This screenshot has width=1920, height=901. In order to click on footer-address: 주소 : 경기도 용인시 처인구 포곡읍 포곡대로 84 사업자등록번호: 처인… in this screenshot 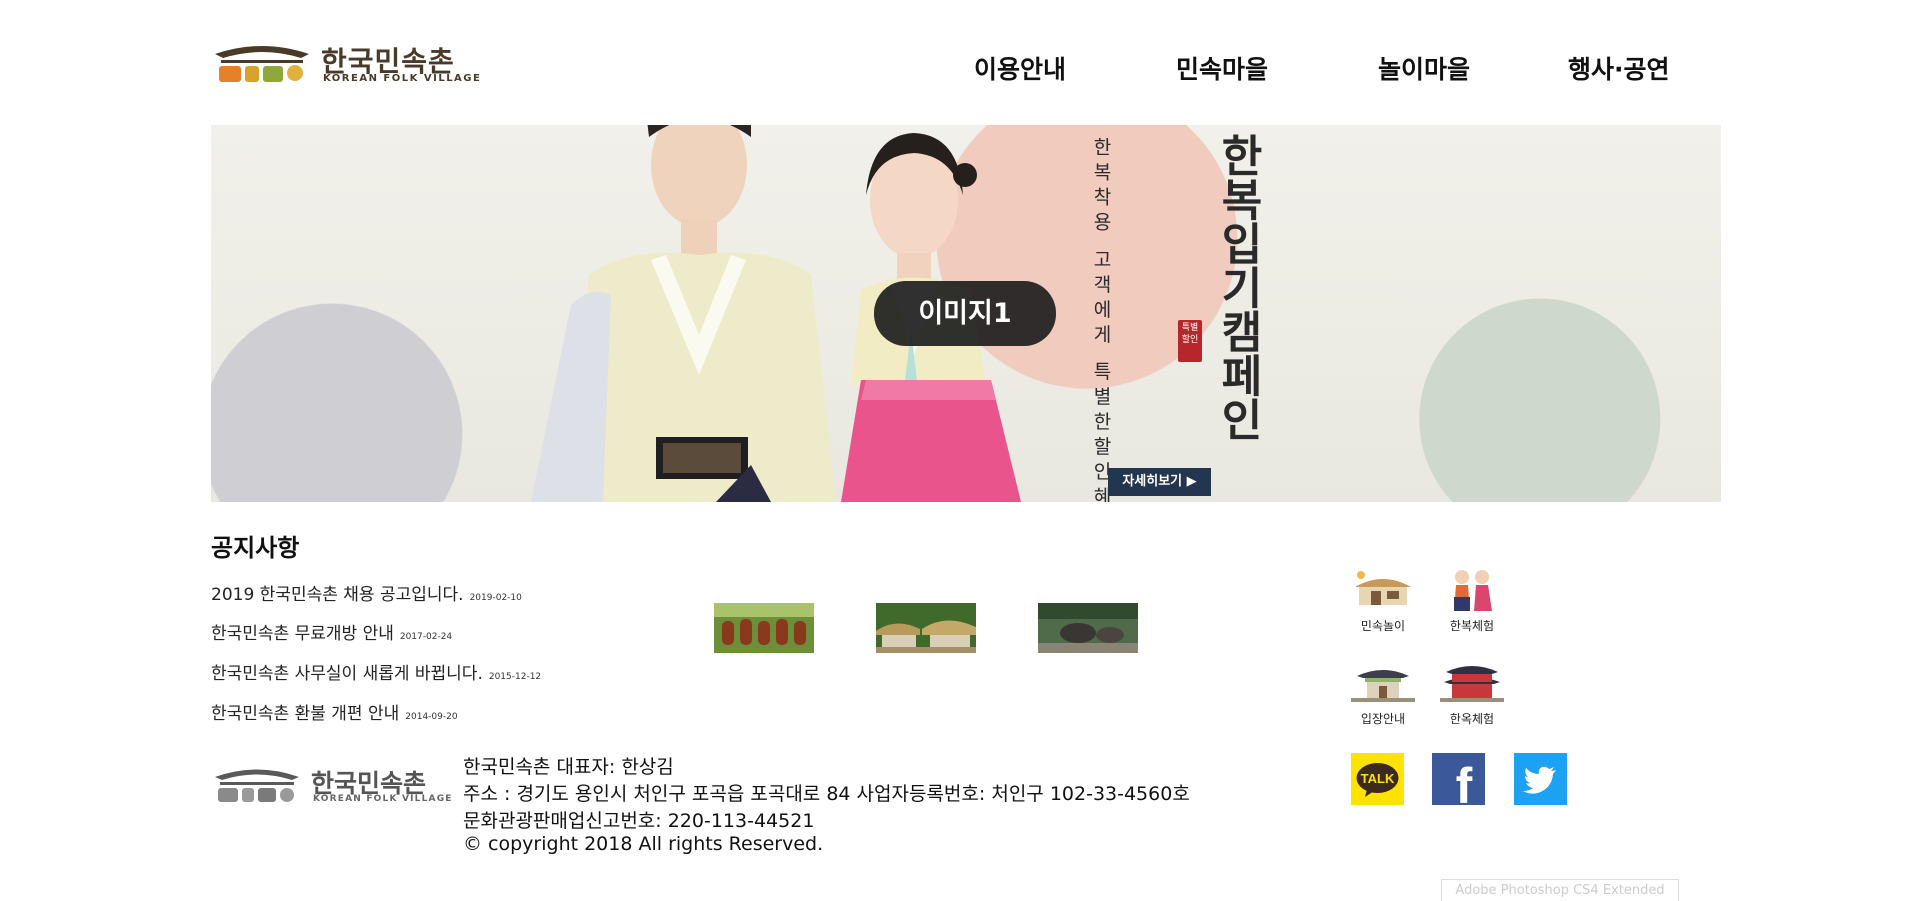, I will do `click(826, 794)`.